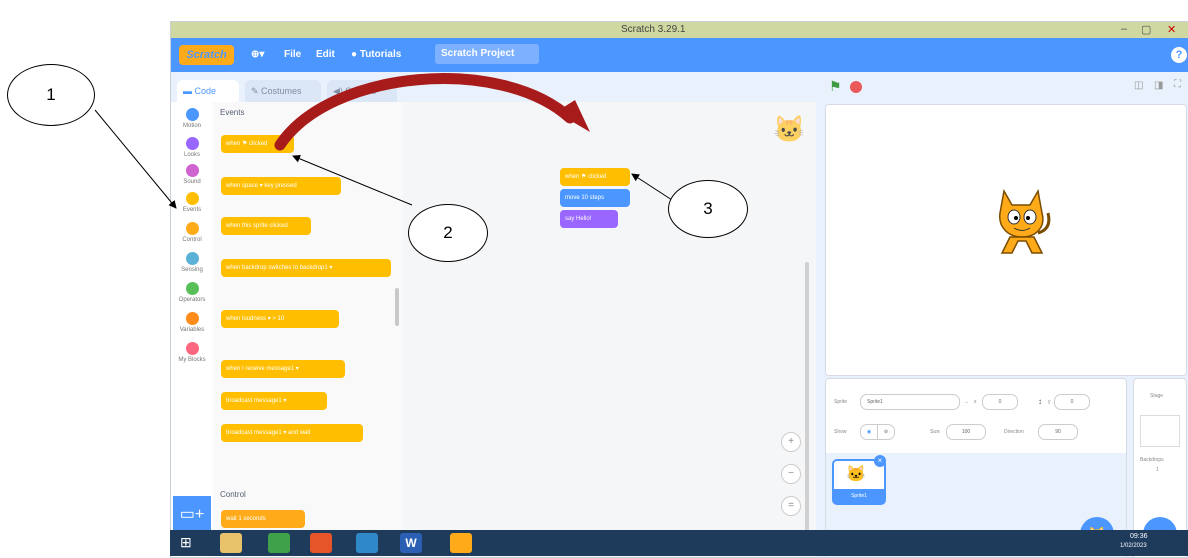 Image resolution: width=1188 pixels, height=558 pixels. What do you see at coordinates (135, 159) in the screenshot?
I see `callout-1-pointer` at bounding box center [135, 159].